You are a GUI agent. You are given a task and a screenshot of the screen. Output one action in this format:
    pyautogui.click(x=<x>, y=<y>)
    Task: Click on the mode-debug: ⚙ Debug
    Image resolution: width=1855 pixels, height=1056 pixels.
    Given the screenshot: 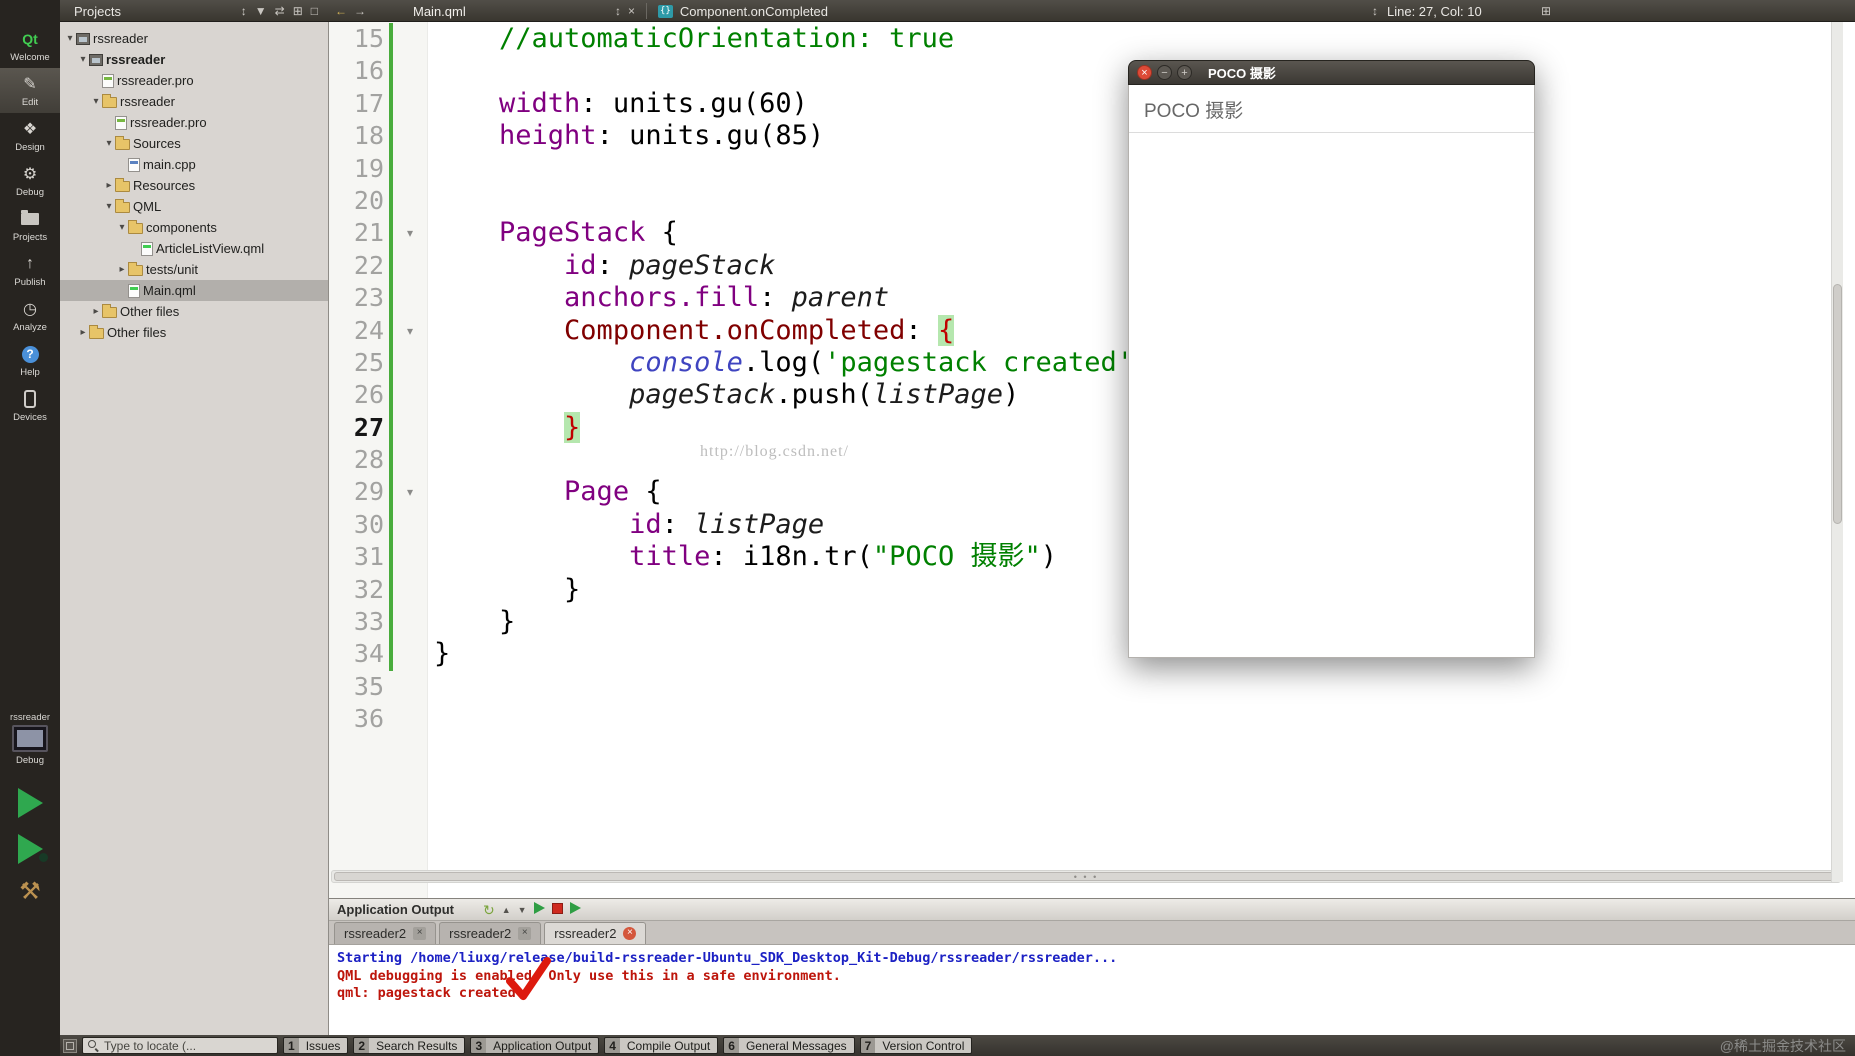 What is the action you would take?
    pyautogui.click(x=30, y=180)
    